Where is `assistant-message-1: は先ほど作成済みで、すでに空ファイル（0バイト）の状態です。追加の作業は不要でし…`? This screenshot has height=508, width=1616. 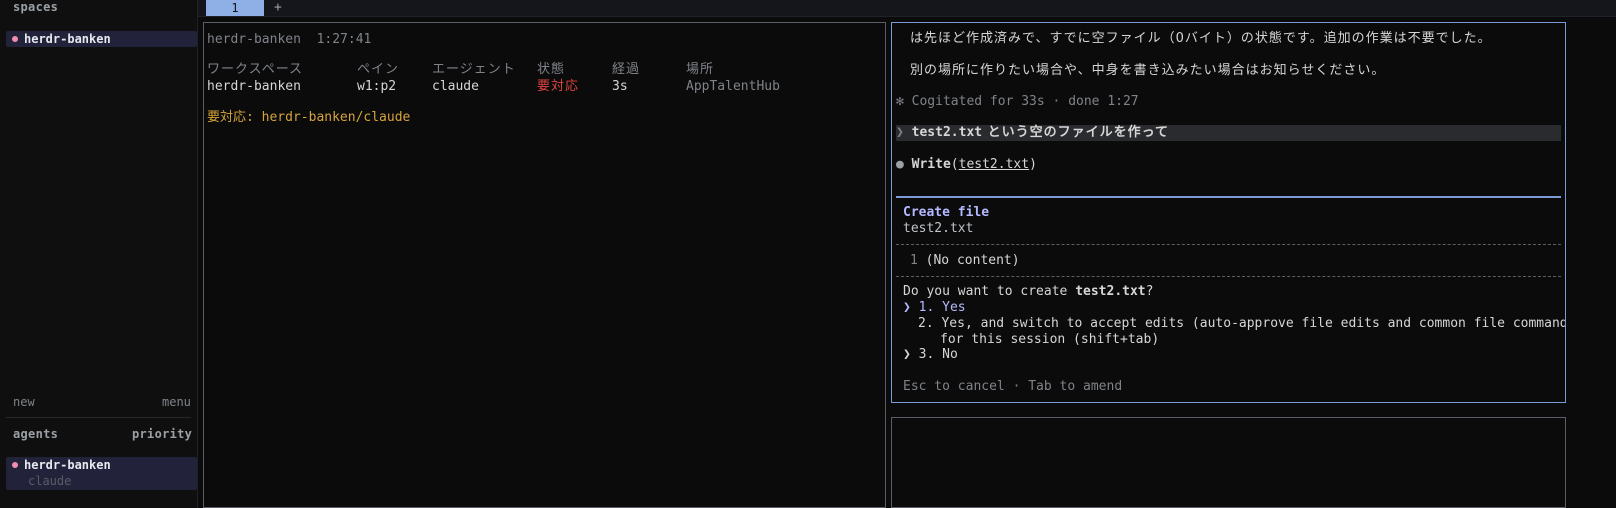 assistant-message-1: は先ほど作成済みで、すでに空ファイル（0バイト）の状態です。追加の作業は不要でし… is located at coordinates (1201, 38).